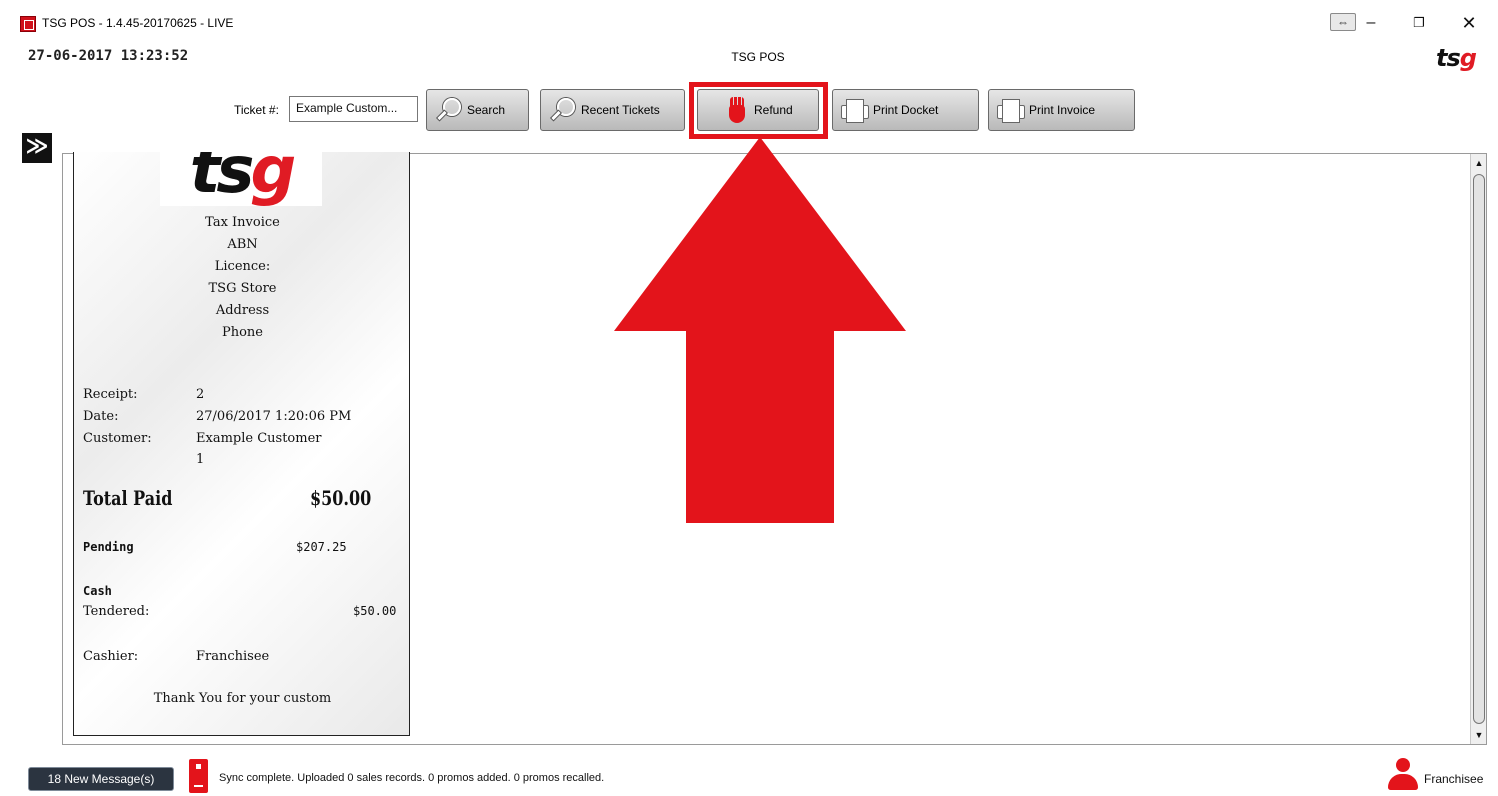  I want to click on ticket-label: Ticket #:, so click(256, 110).